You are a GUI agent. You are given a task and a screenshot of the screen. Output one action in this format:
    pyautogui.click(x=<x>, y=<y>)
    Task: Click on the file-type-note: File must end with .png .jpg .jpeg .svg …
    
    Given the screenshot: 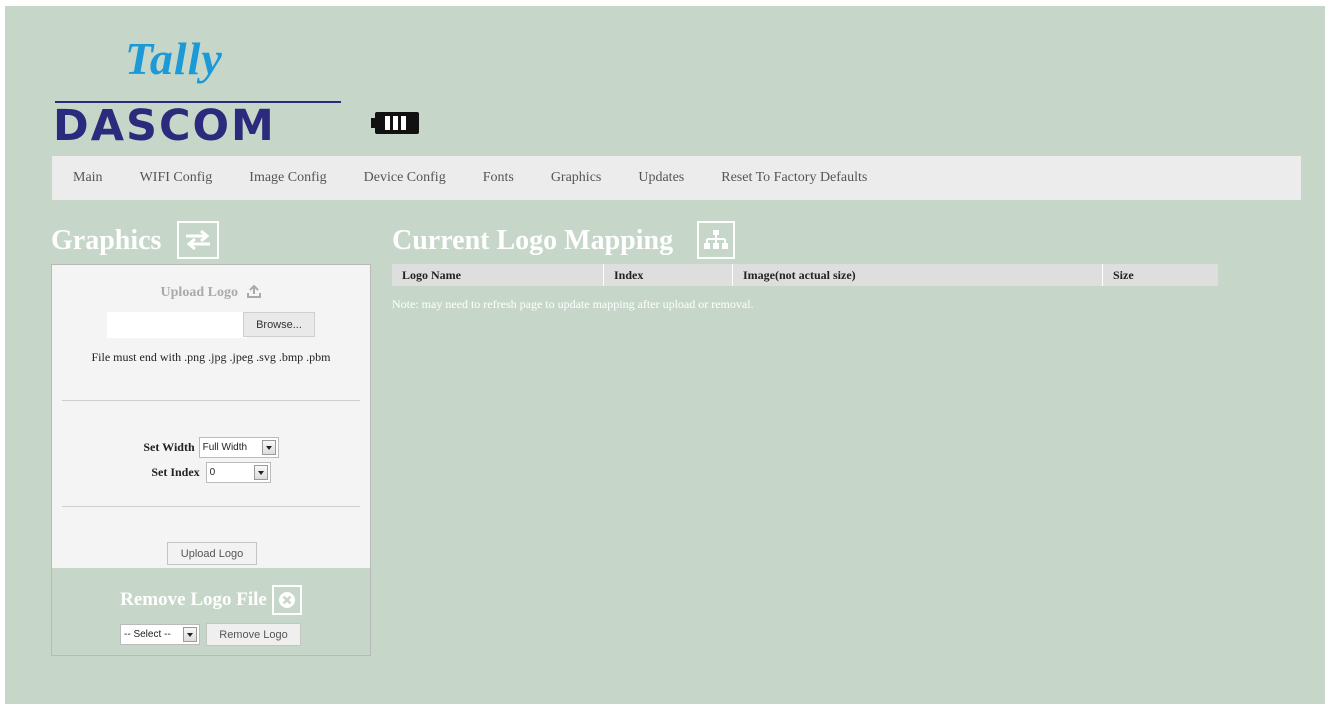 What is the action you would take?
    pyautogui.click(x=211, y=357)
    